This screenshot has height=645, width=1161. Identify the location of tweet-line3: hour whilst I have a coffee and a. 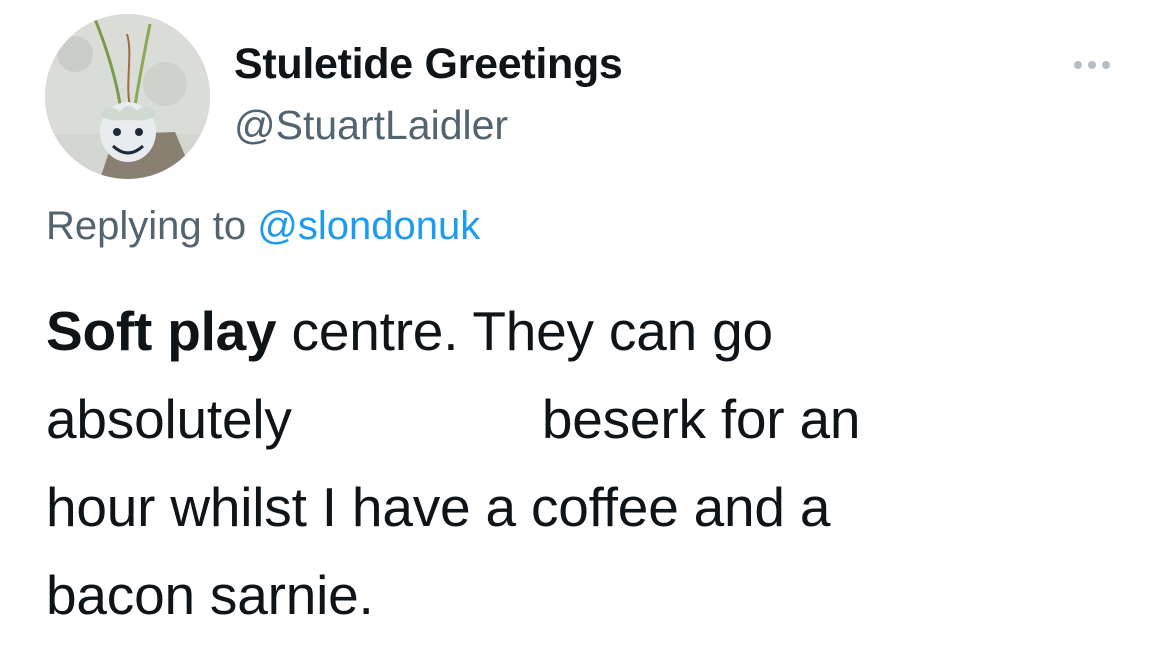
(438, 507).